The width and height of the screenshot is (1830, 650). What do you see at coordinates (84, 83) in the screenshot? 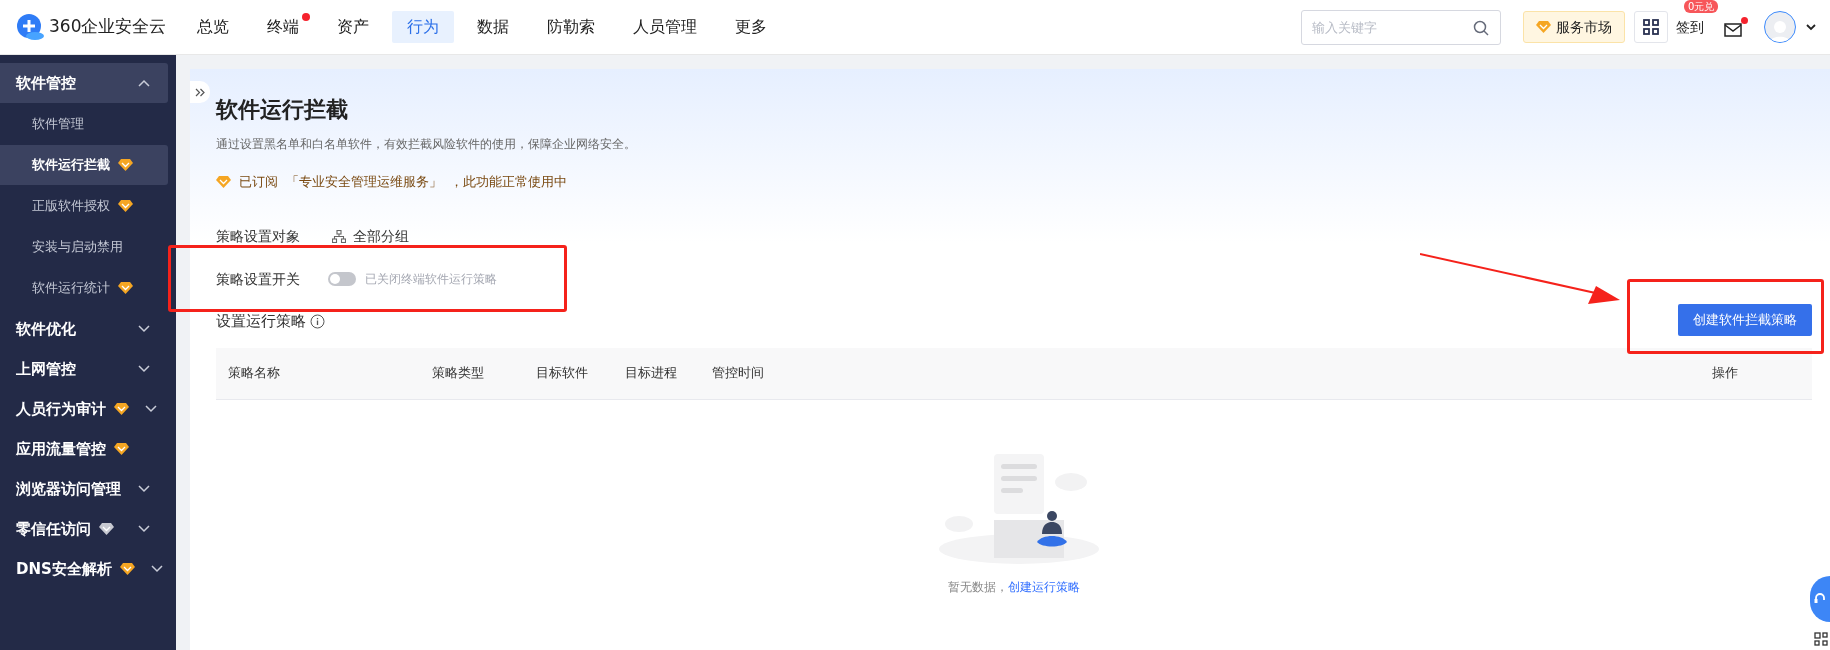
I see `sidebar-group: 软件管控` at bounding box center [84, 83].